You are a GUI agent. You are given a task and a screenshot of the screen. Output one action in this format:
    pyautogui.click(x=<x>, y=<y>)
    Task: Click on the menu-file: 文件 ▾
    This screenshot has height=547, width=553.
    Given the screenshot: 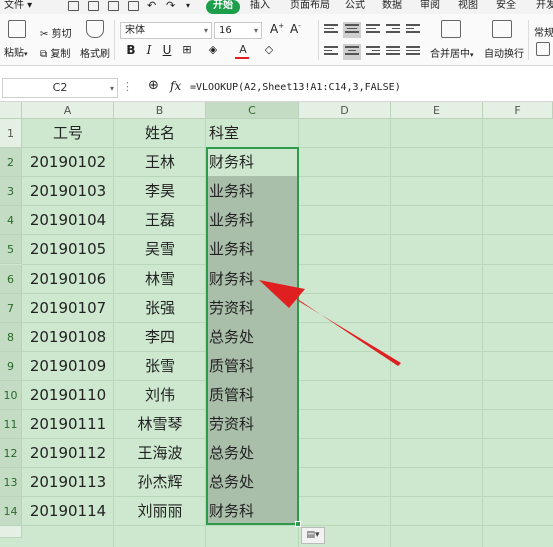 What is the action you would take?
    pyautogui.click(x=18, y=7)
    